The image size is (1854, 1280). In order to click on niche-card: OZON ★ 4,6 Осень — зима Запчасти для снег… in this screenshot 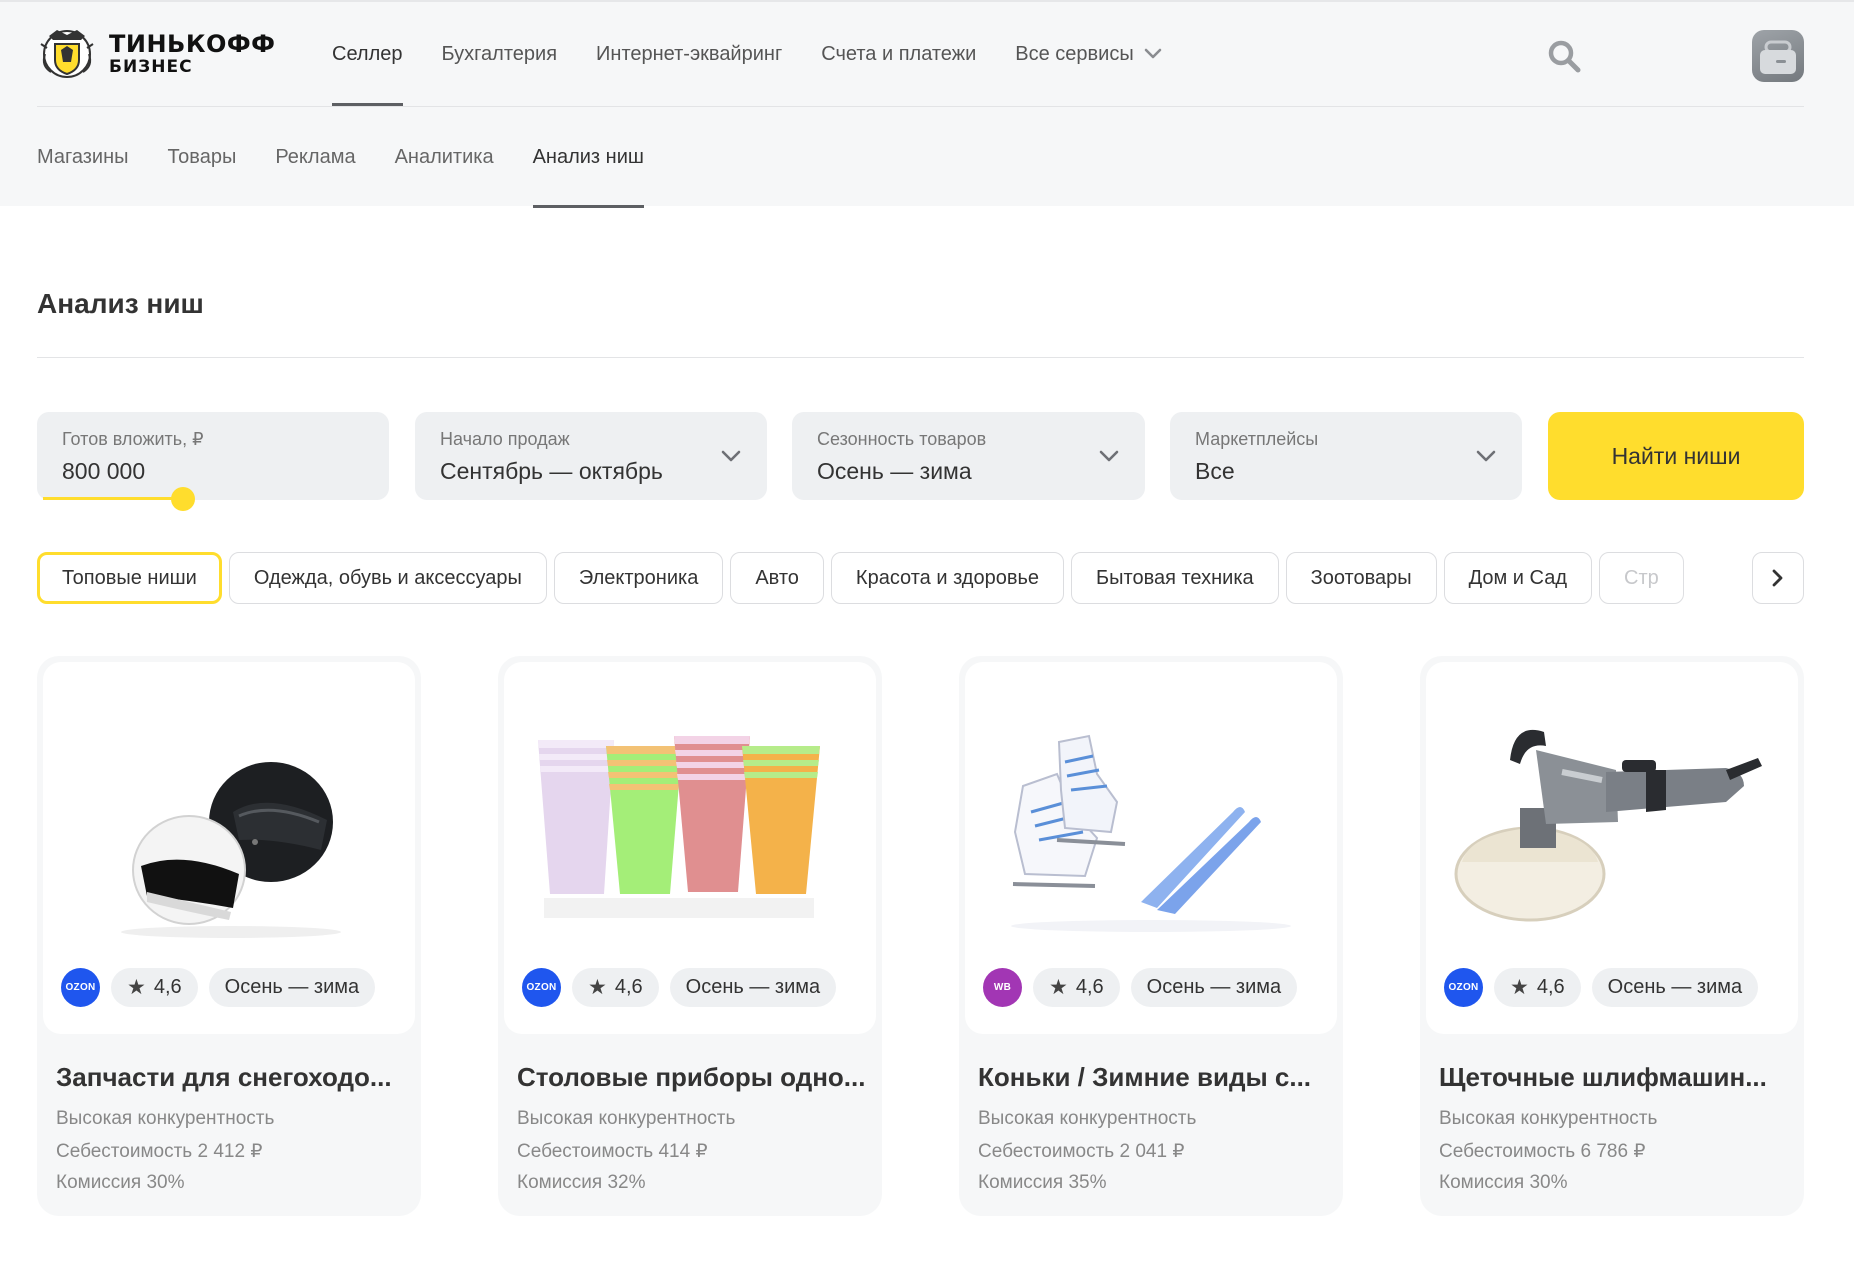, I will do `click(229, 936)`.